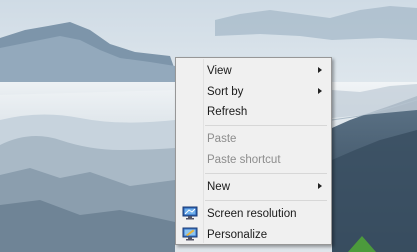 This screenshot has width=417, height=252. What do you see at coordinates (253, 91) in the screenshot?
I see `menu-item-sort-by: Sort by` at bounding box center [253, 91].